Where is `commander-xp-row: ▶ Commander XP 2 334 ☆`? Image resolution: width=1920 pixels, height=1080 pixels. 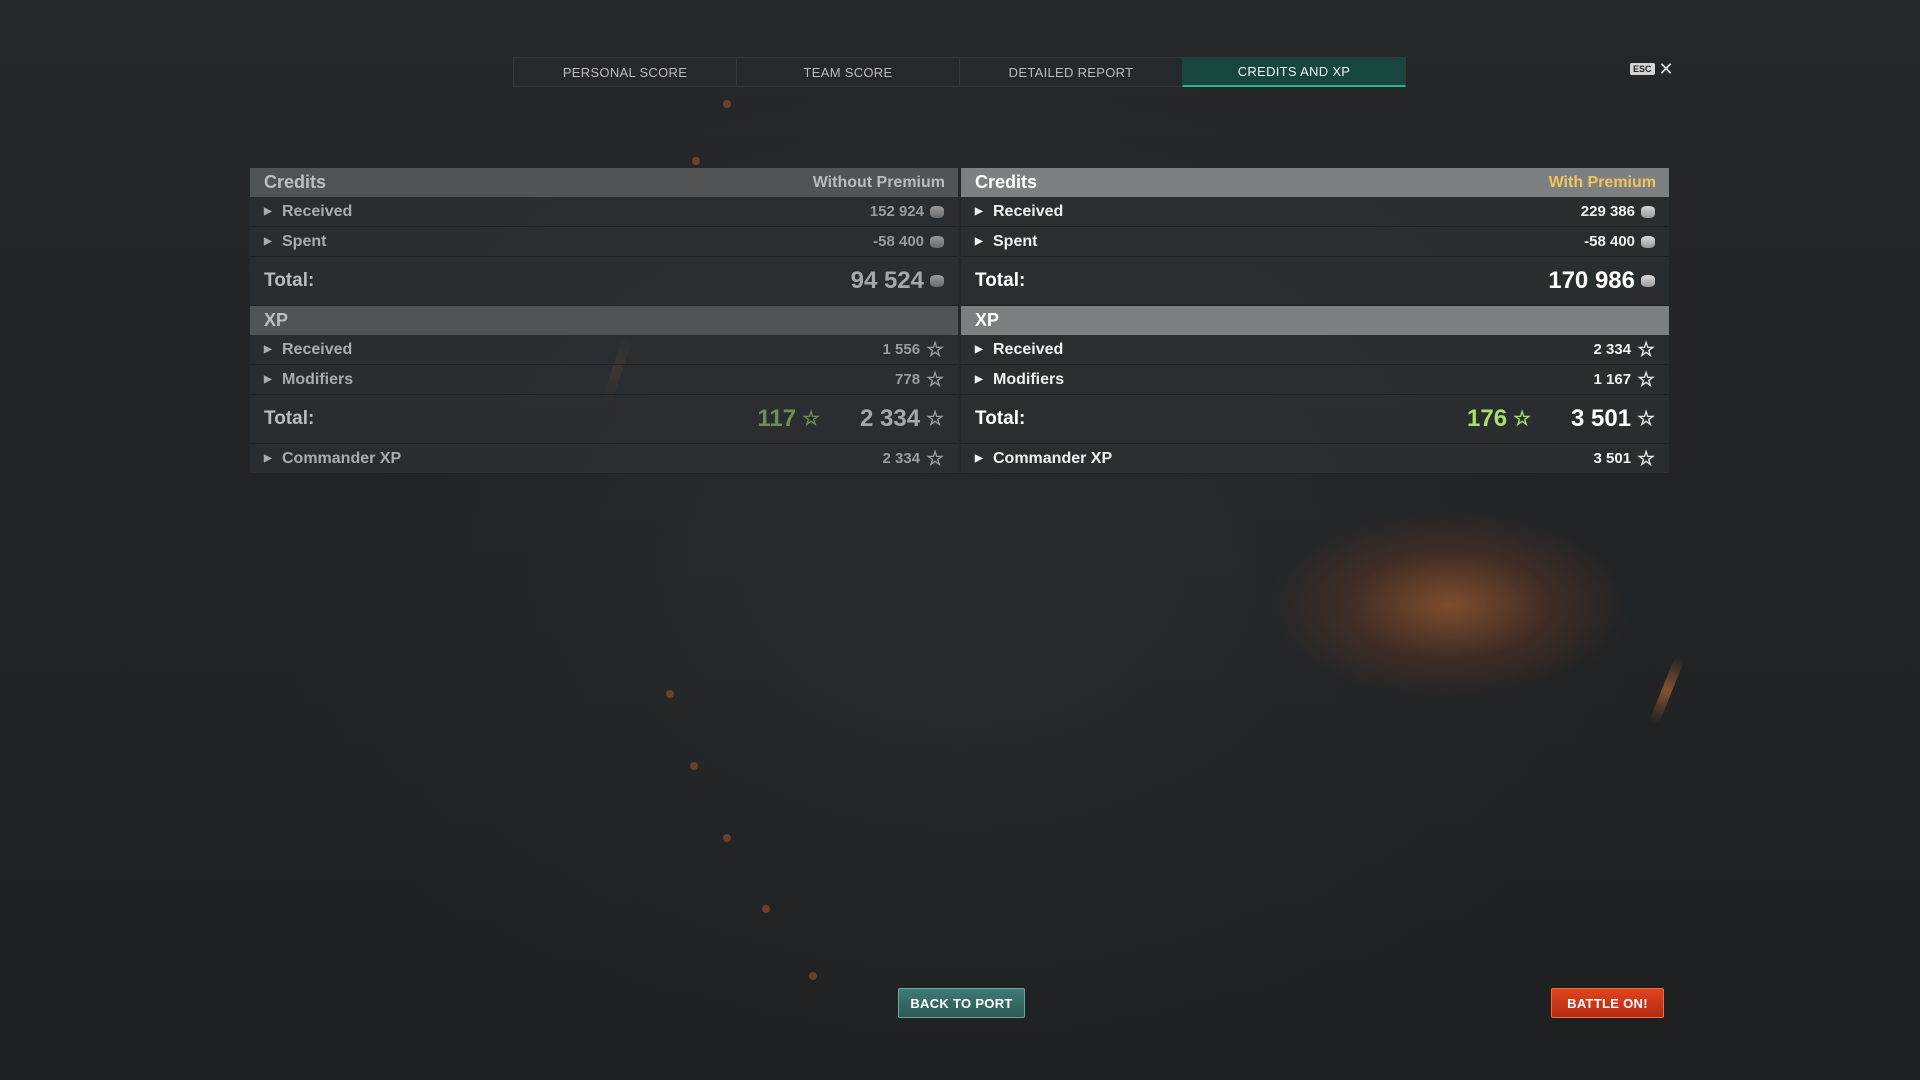
commander-xp-row: ▶ Commander XP 2 334 ☆ is located at coordinates (604, 459).